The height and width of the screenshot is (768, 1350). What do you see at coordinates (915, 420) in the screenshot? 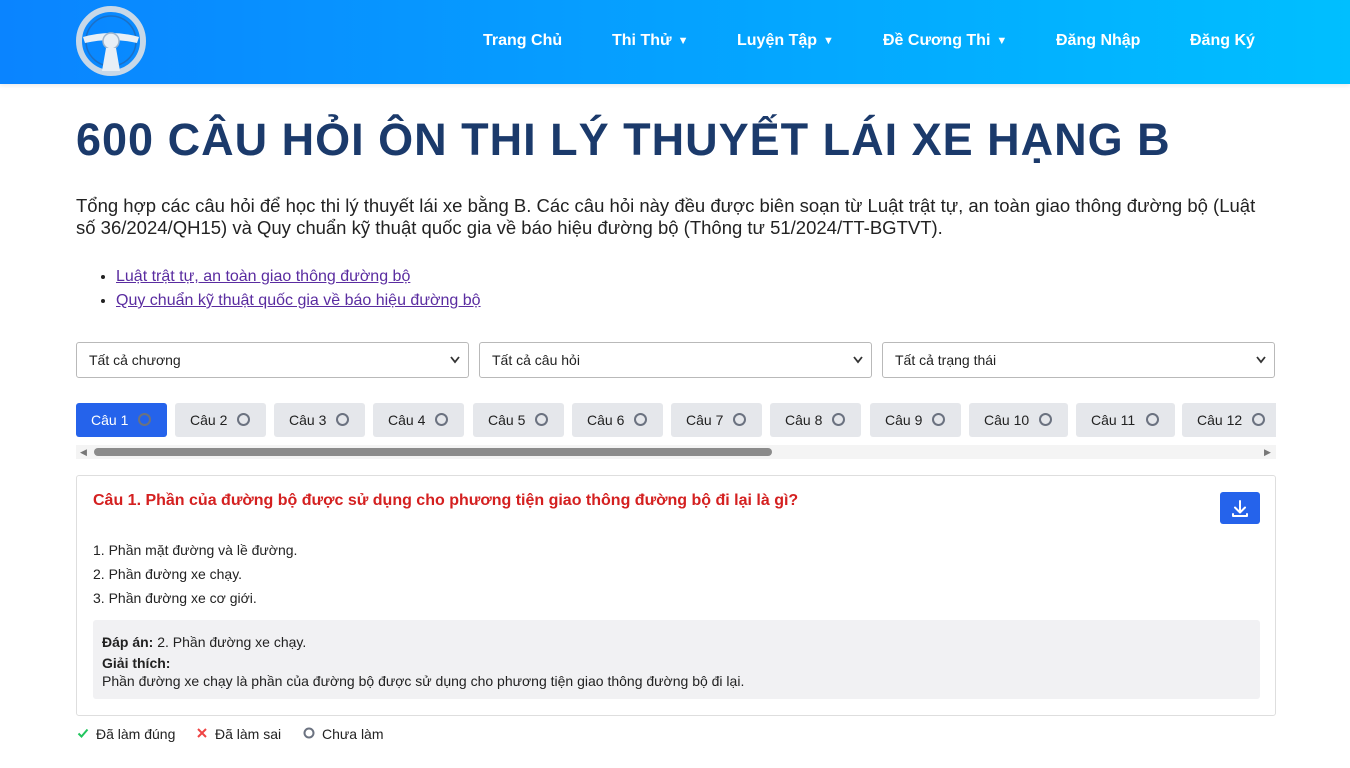
I see `tab-question-9: Câu 9` at bounding box center [915, 420].